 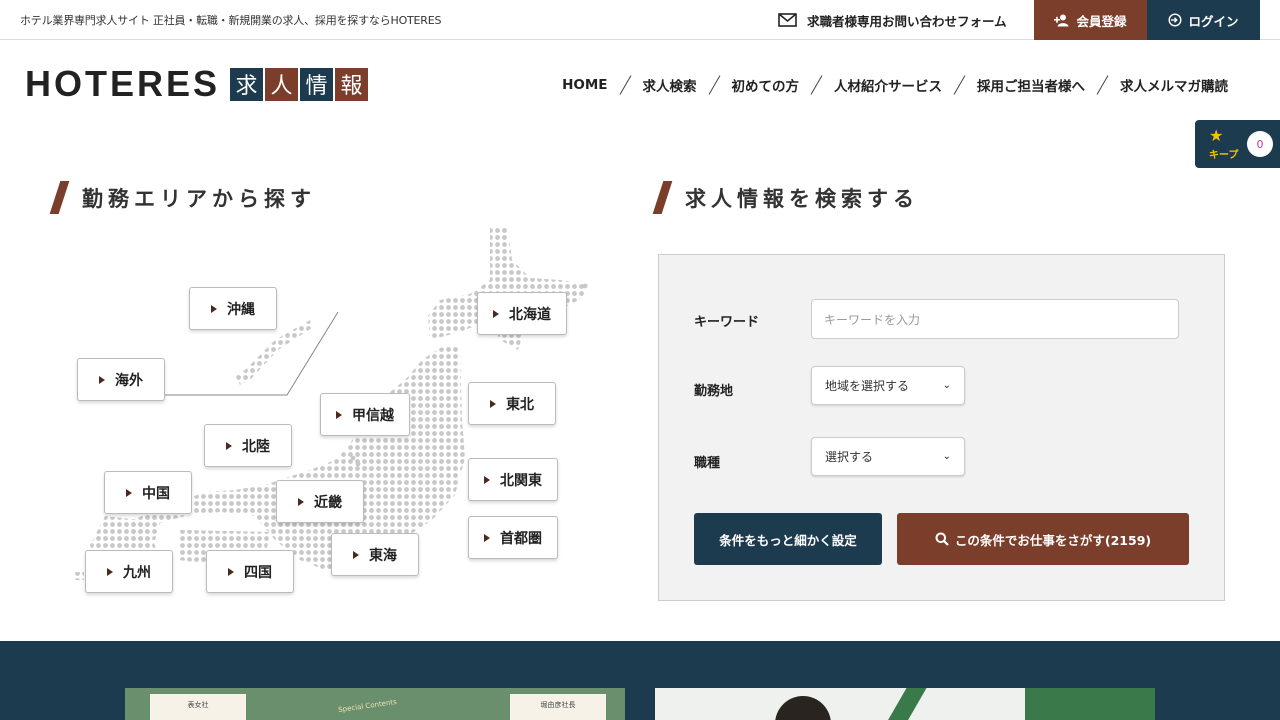 What do you see at coordinates (258, 572) in the screenshot?
I see `region-label: 四国` at bounding box center [258, 572].